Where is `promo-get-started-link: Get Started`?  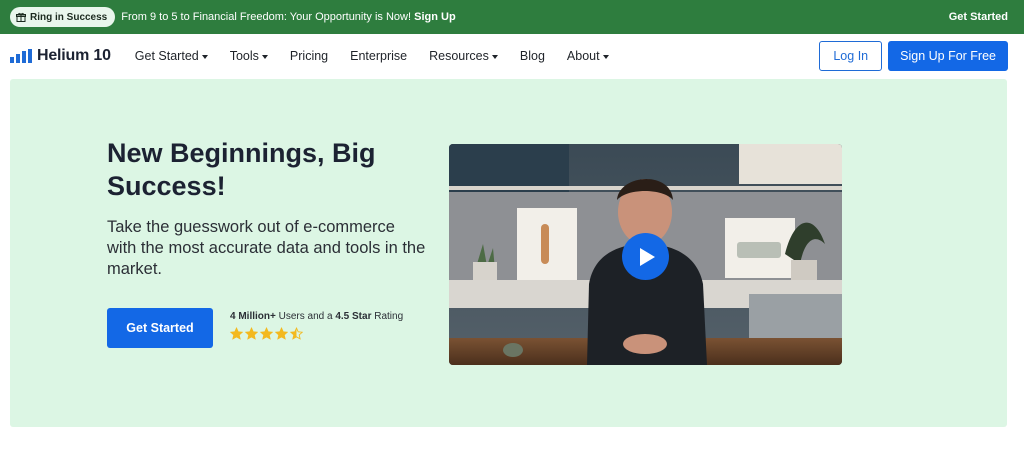 promo-get-started-link: Get Started is located at coordinates (978, 17).